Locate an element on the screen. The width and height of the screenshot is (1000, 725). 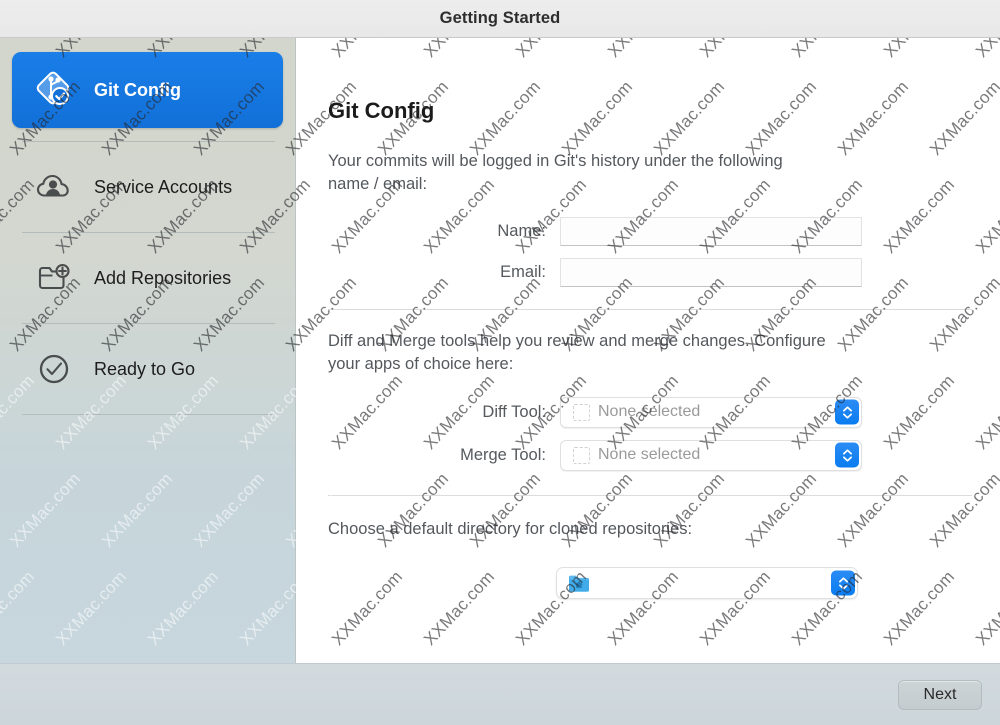
name-row: Name: is located at coordinates (650, 231).